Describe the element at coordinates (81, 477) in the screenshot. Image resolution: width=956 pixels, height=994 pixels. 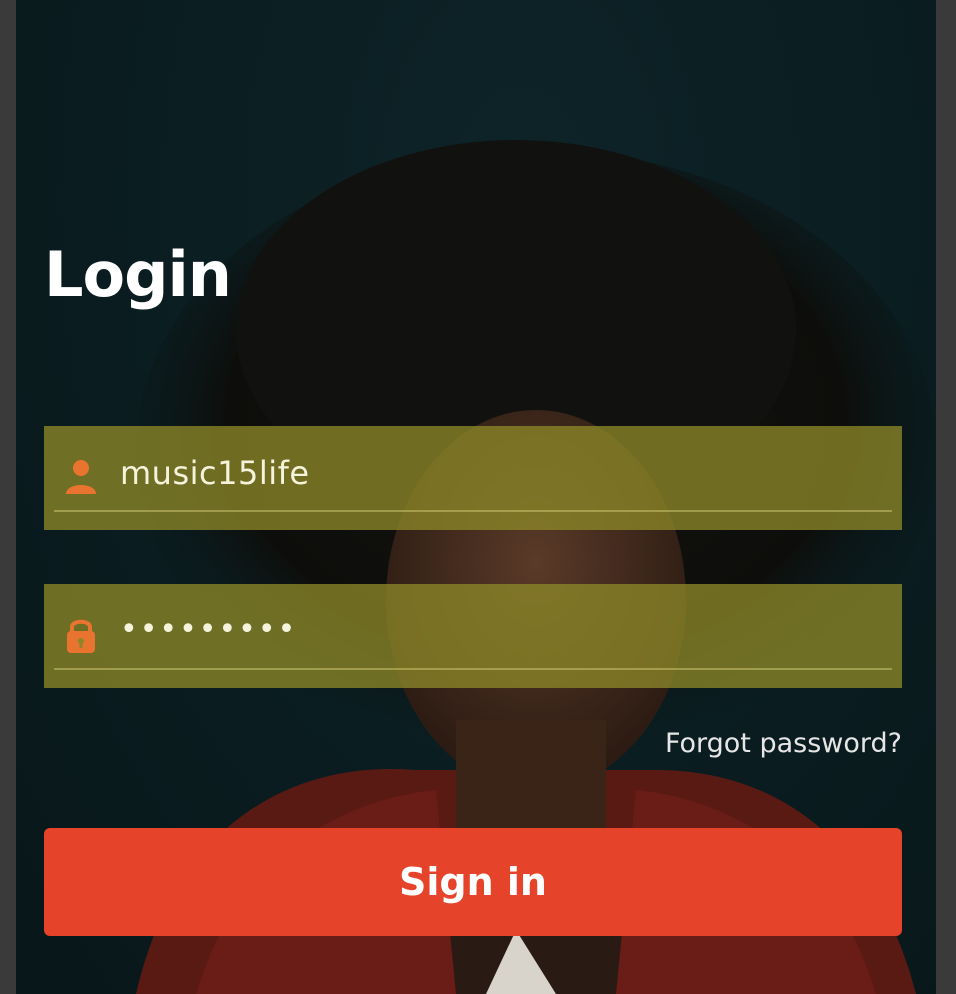
I see `user-icon` at that location.